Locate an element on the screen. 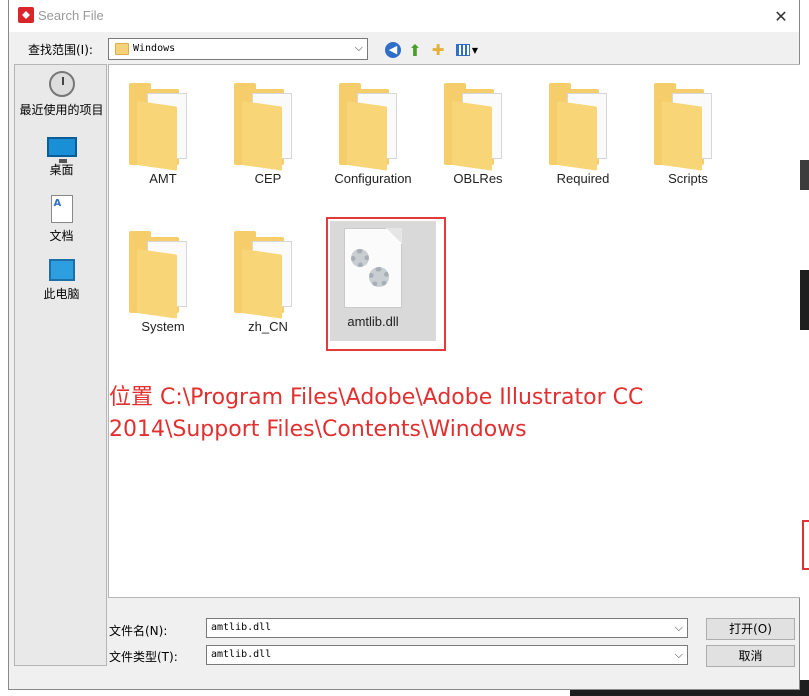 The image size is (809, 696). desktop-icon is located at coordinates (61, 150).